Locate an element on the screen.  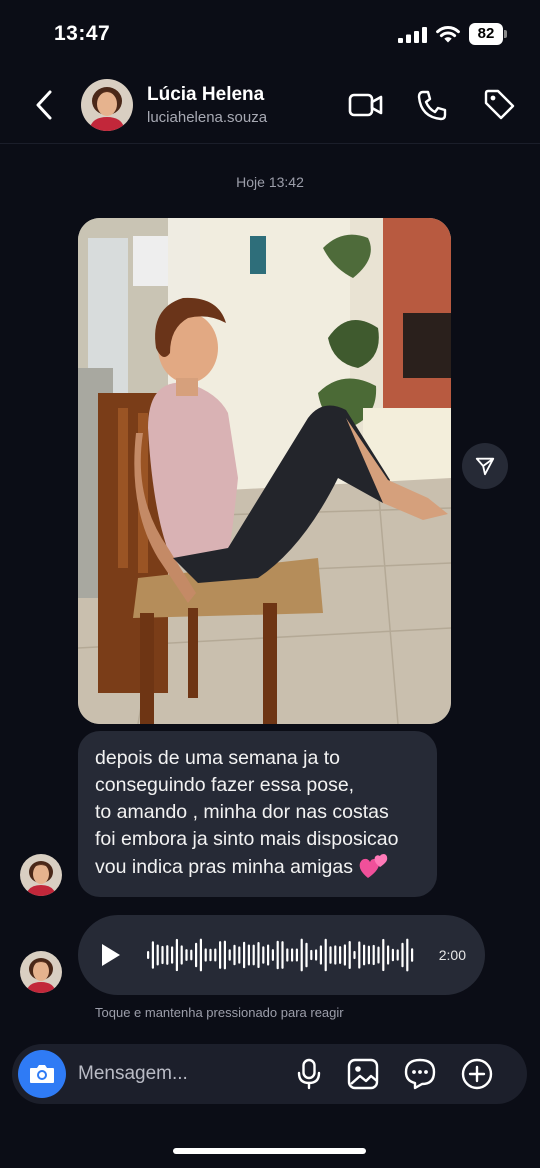
contact-avatar is located at coordinates (107, 105).